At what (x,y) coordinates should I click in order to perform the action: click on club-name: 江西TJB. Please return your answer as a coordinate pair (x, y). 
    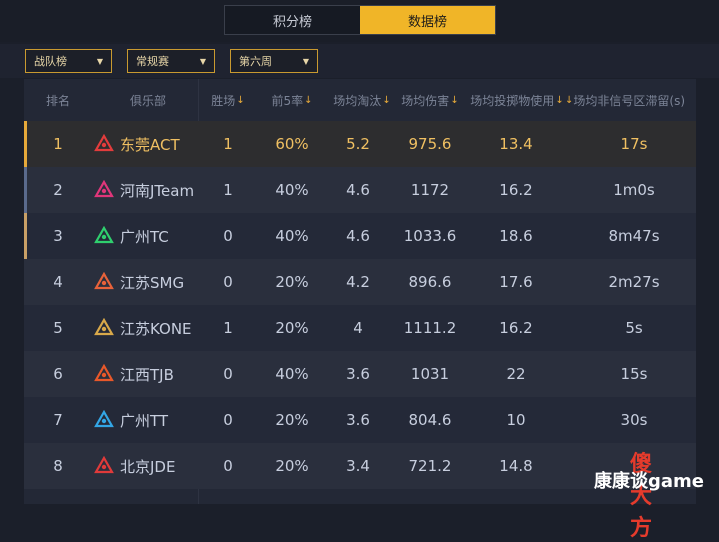
    Looking at the image, I should click on (147, 374).